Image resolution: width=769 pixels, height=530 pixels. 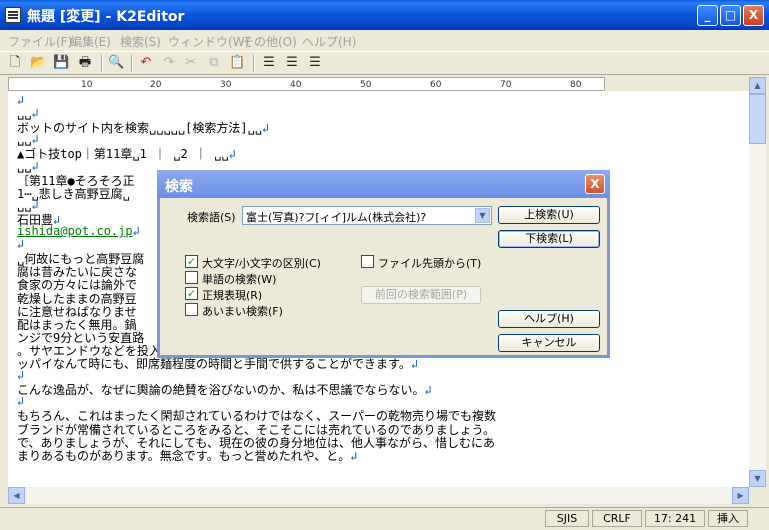 What do you see at coordinates (261, 263) in the screenshot?
I see `case-sensitive-label: 大文字/小文字の区別(C)` at bounding box center [261, 263].